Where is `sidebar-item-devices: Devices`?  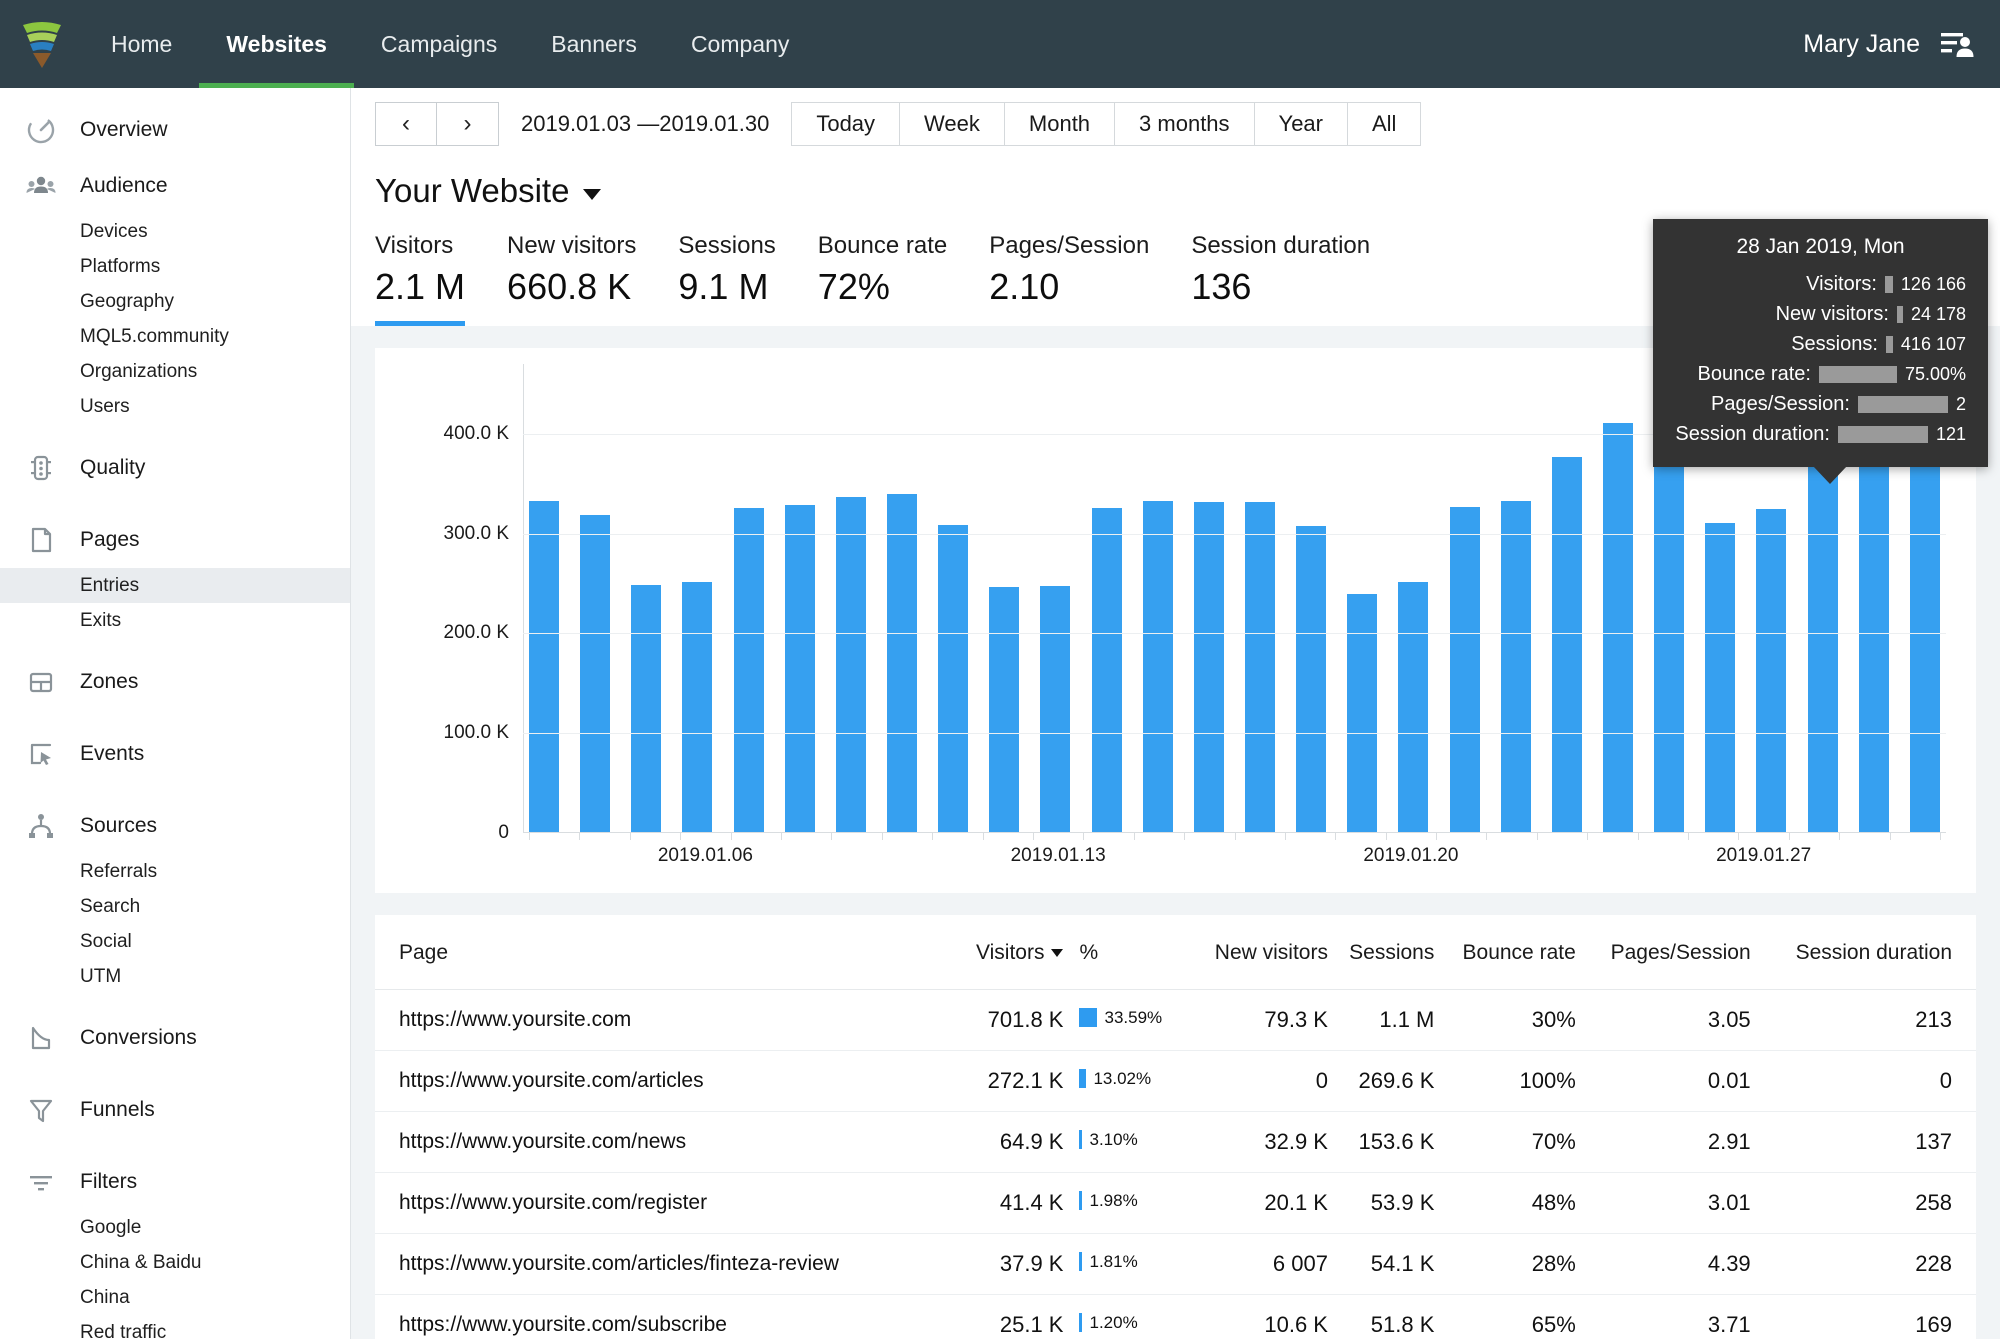
sidebar-item-devices: Devices is located at coordinates (175, 231).